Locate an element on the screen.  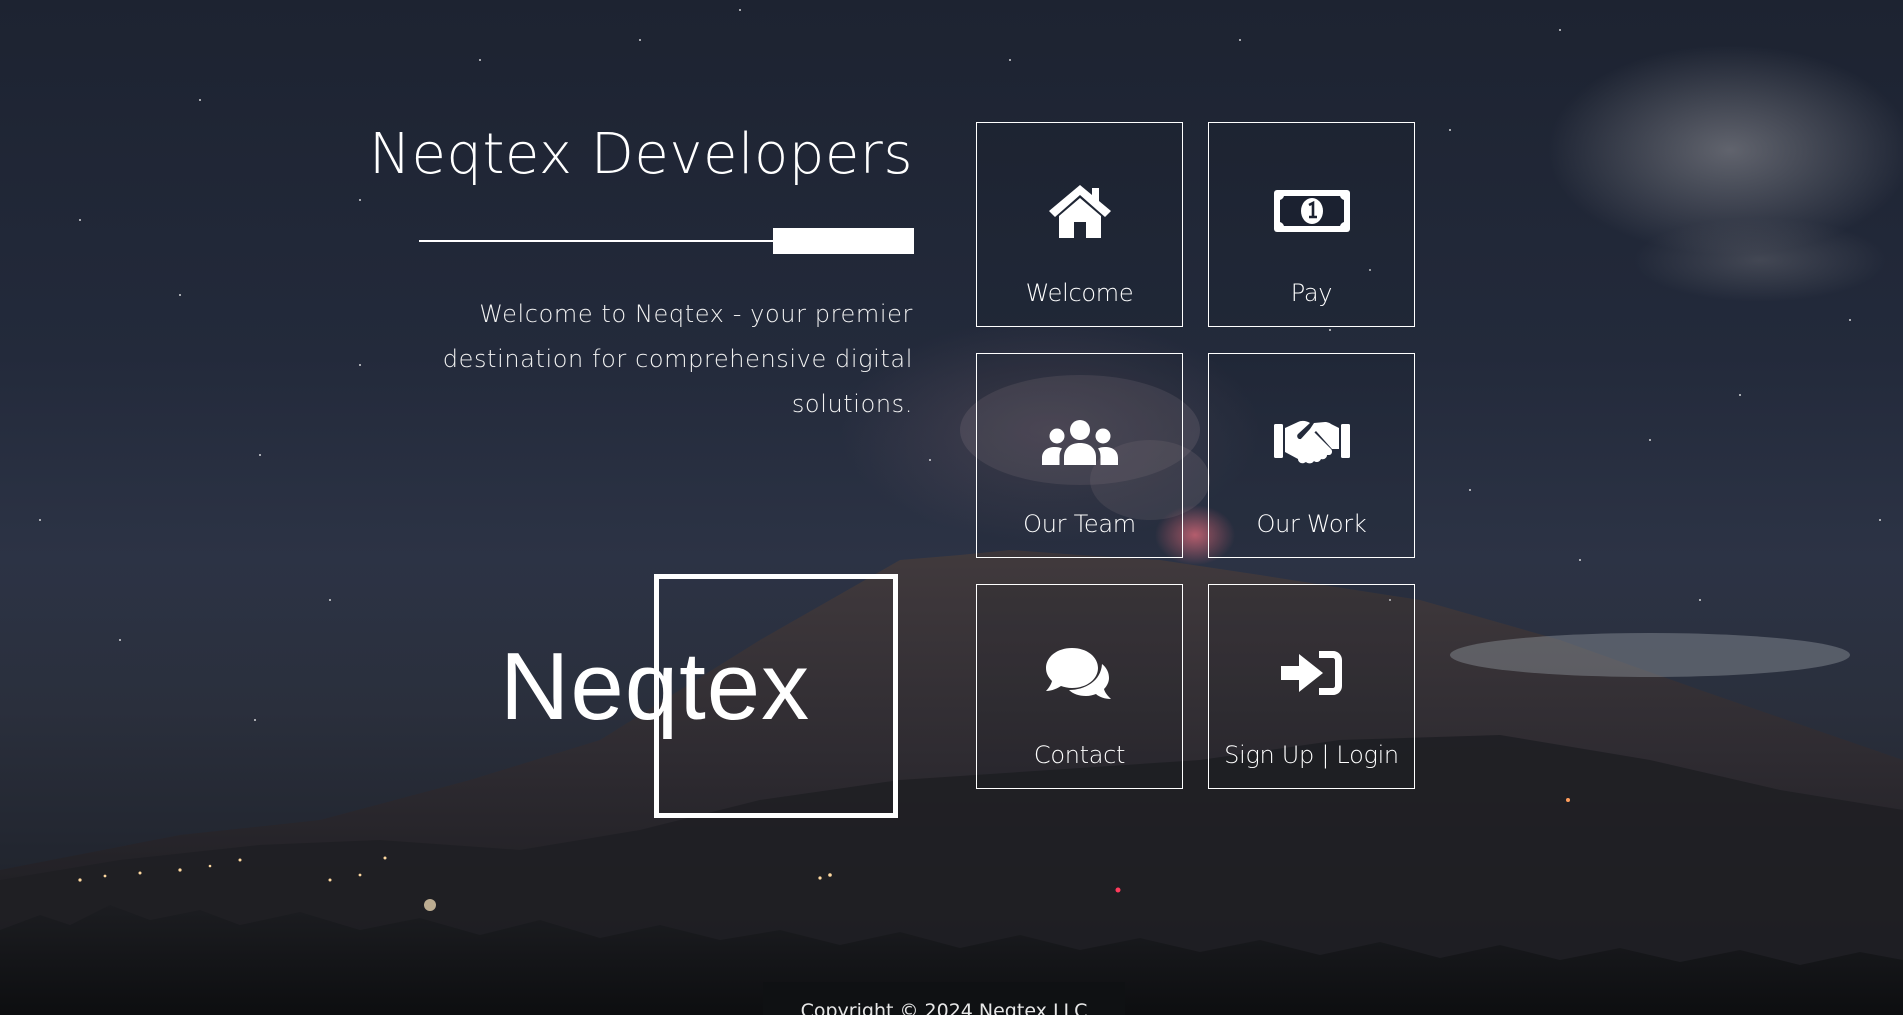
neqtex-logo: Neqtex is located at coordinates (701, 698).